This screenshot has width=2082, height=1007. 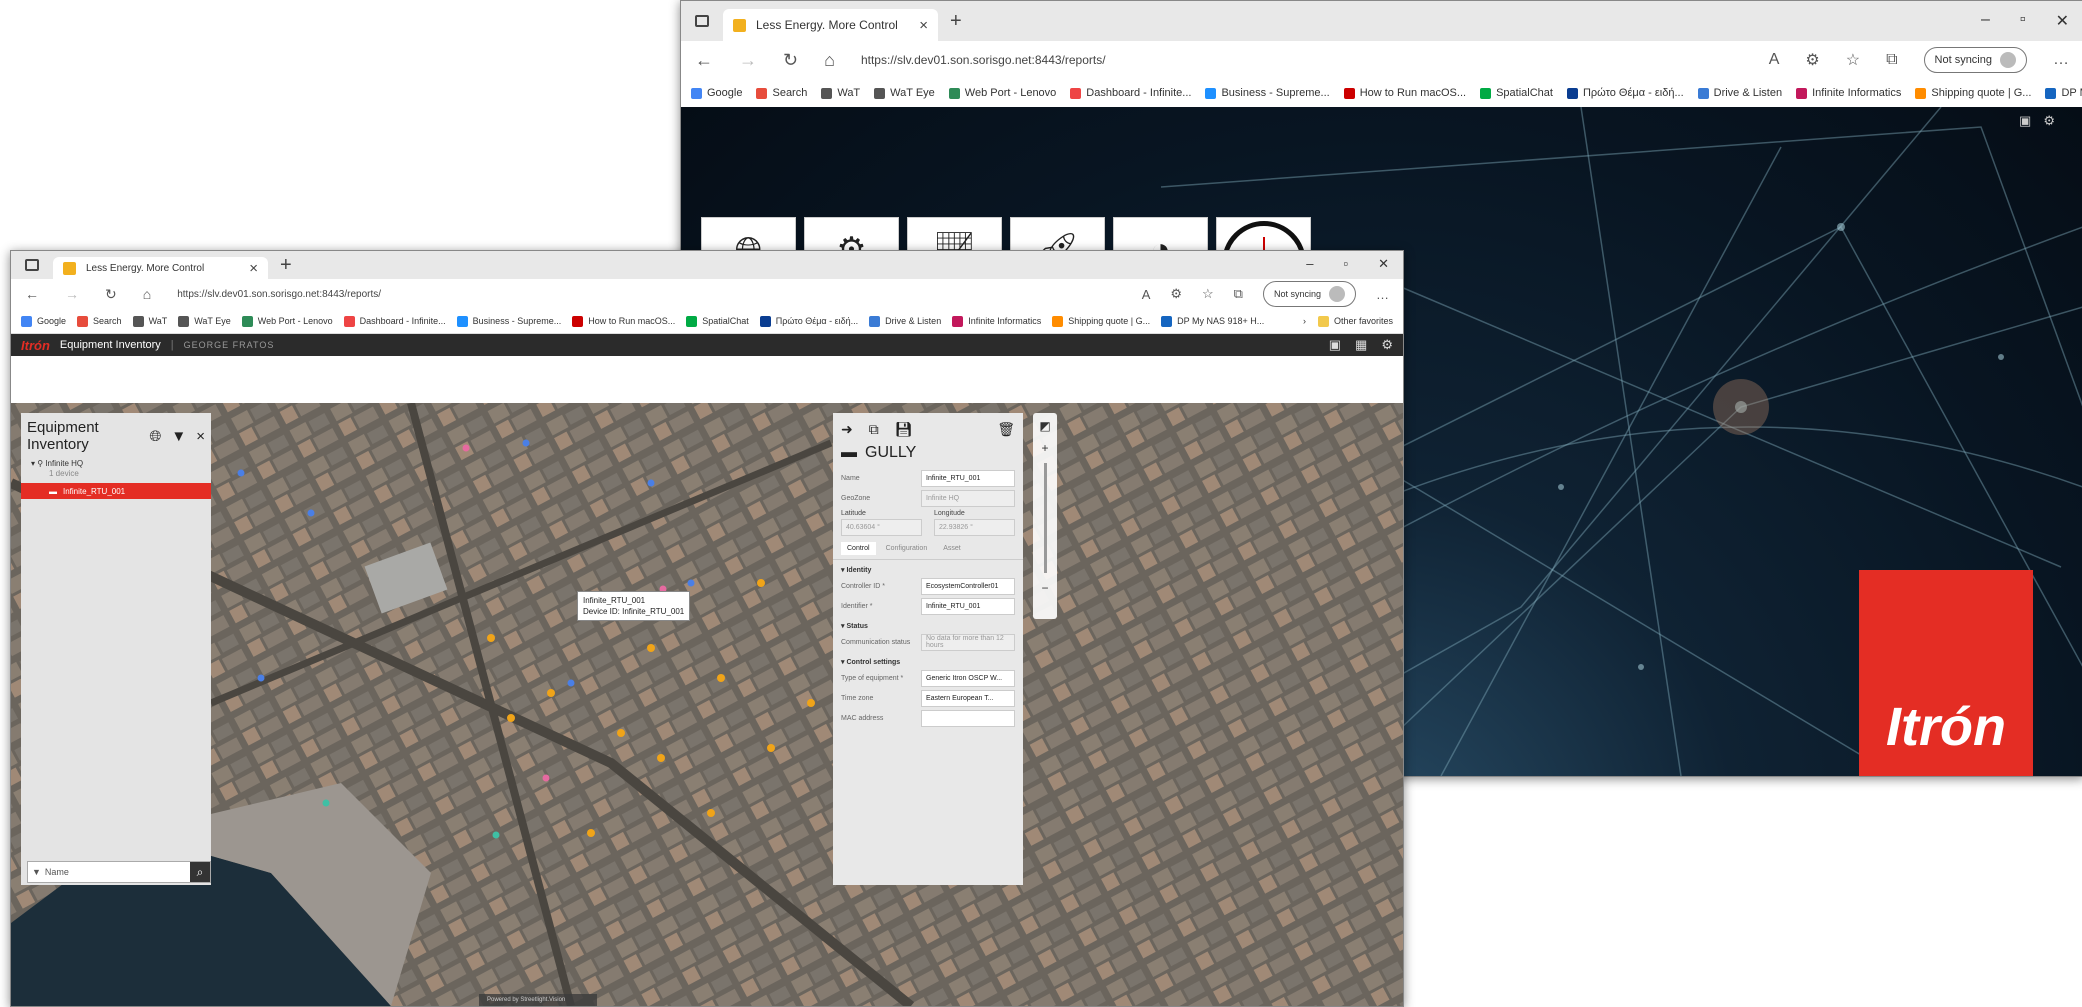 What do you see at coordinates (1044, 426) in the screenshot?
I see `layers-icon: ◩` at bounding box center [1044, 426].